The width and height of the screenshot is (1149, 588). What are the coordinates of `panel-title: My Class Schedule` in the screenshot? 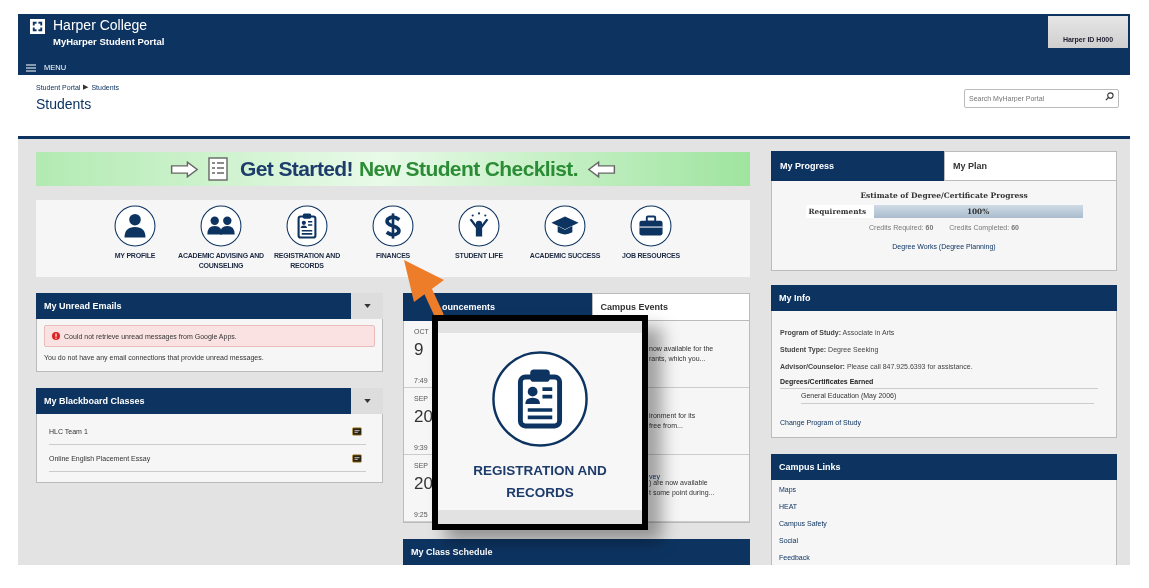 It's located at (452, 552).